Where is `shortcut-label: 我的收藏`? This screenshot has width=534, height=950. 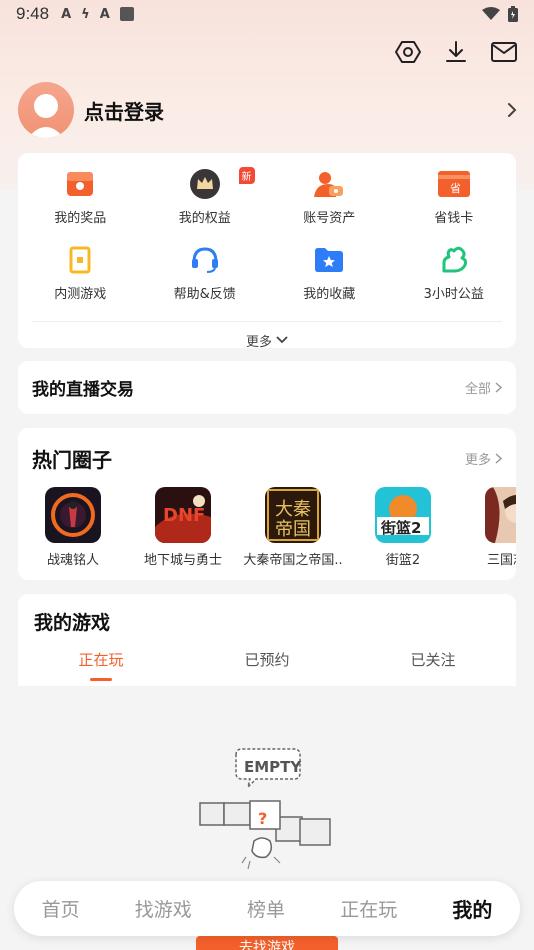 shortcut-label: 我的收藏 is located at coordinates (329, 294).